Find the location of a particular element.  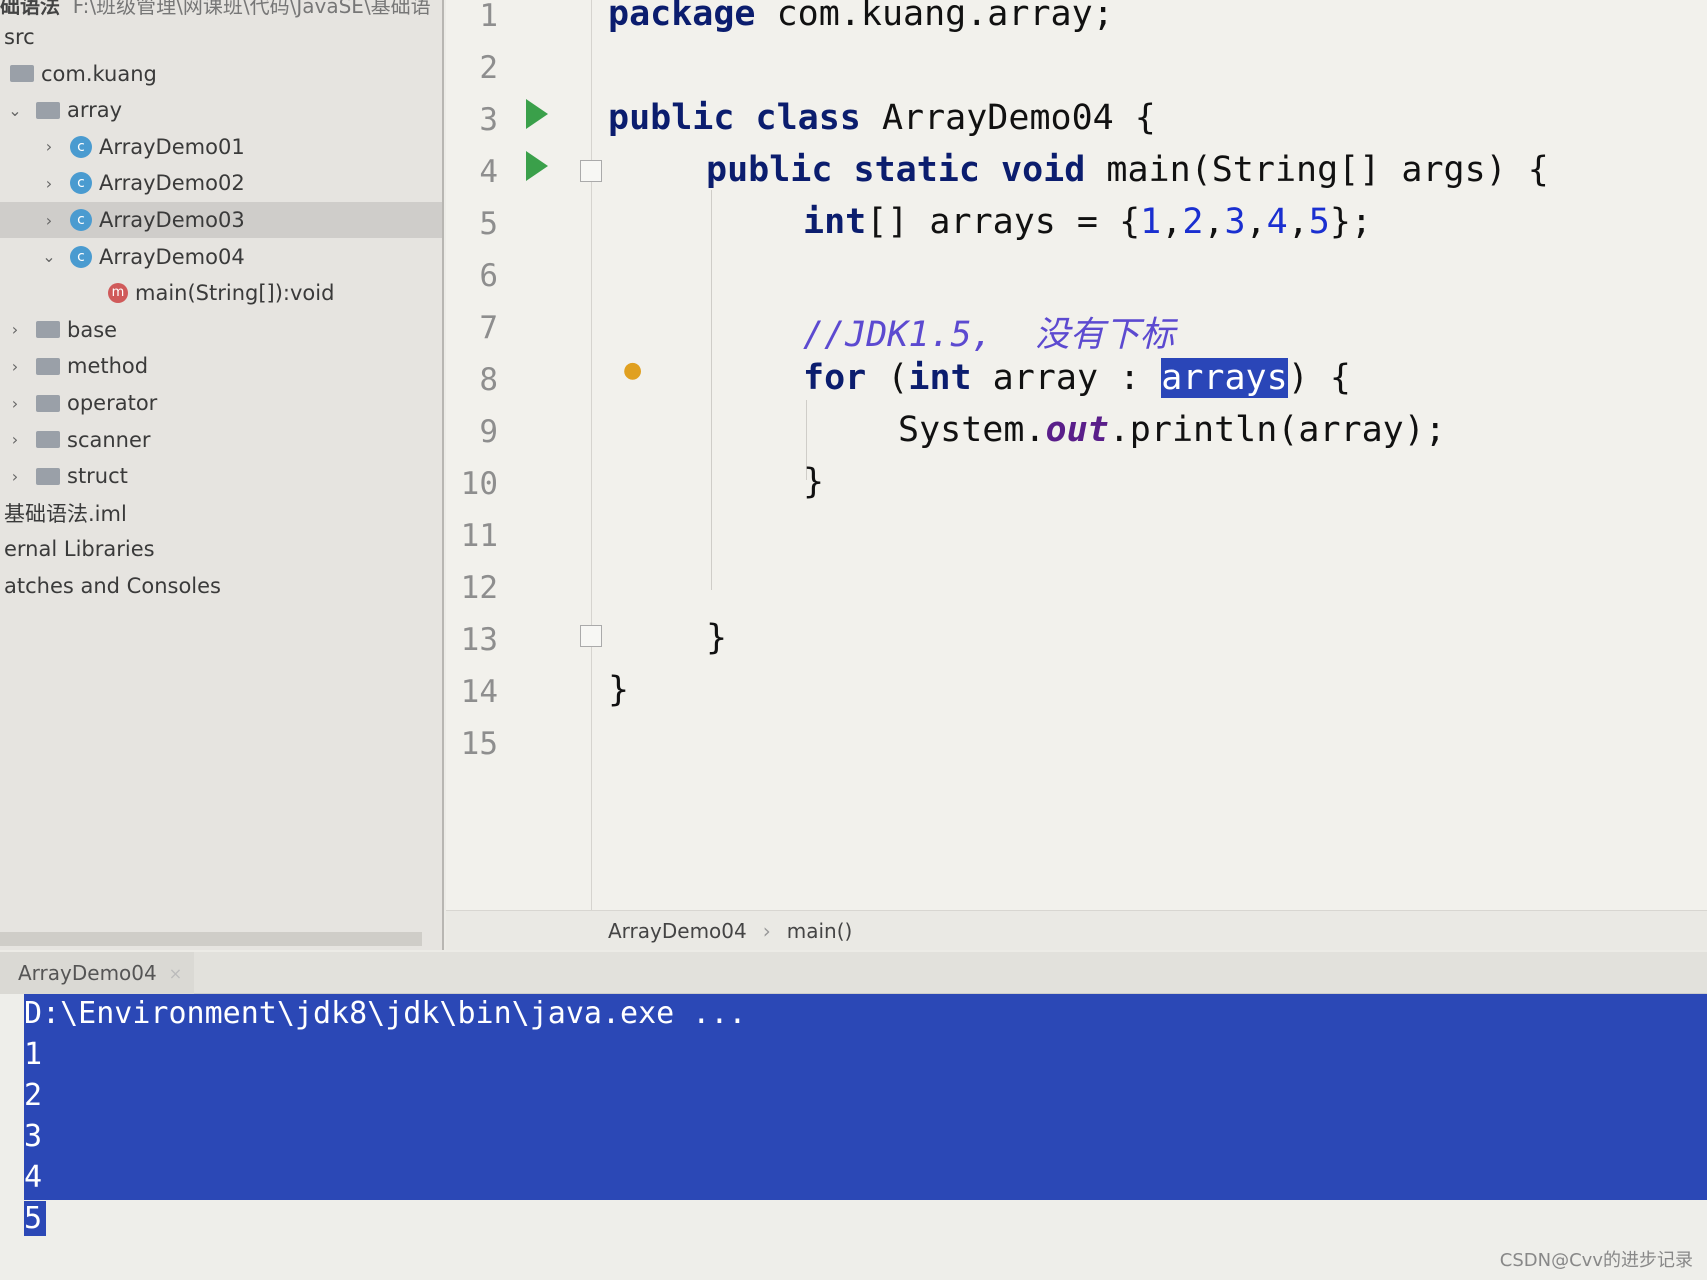

tree-item: › operator is located at coordinates (81, 403).